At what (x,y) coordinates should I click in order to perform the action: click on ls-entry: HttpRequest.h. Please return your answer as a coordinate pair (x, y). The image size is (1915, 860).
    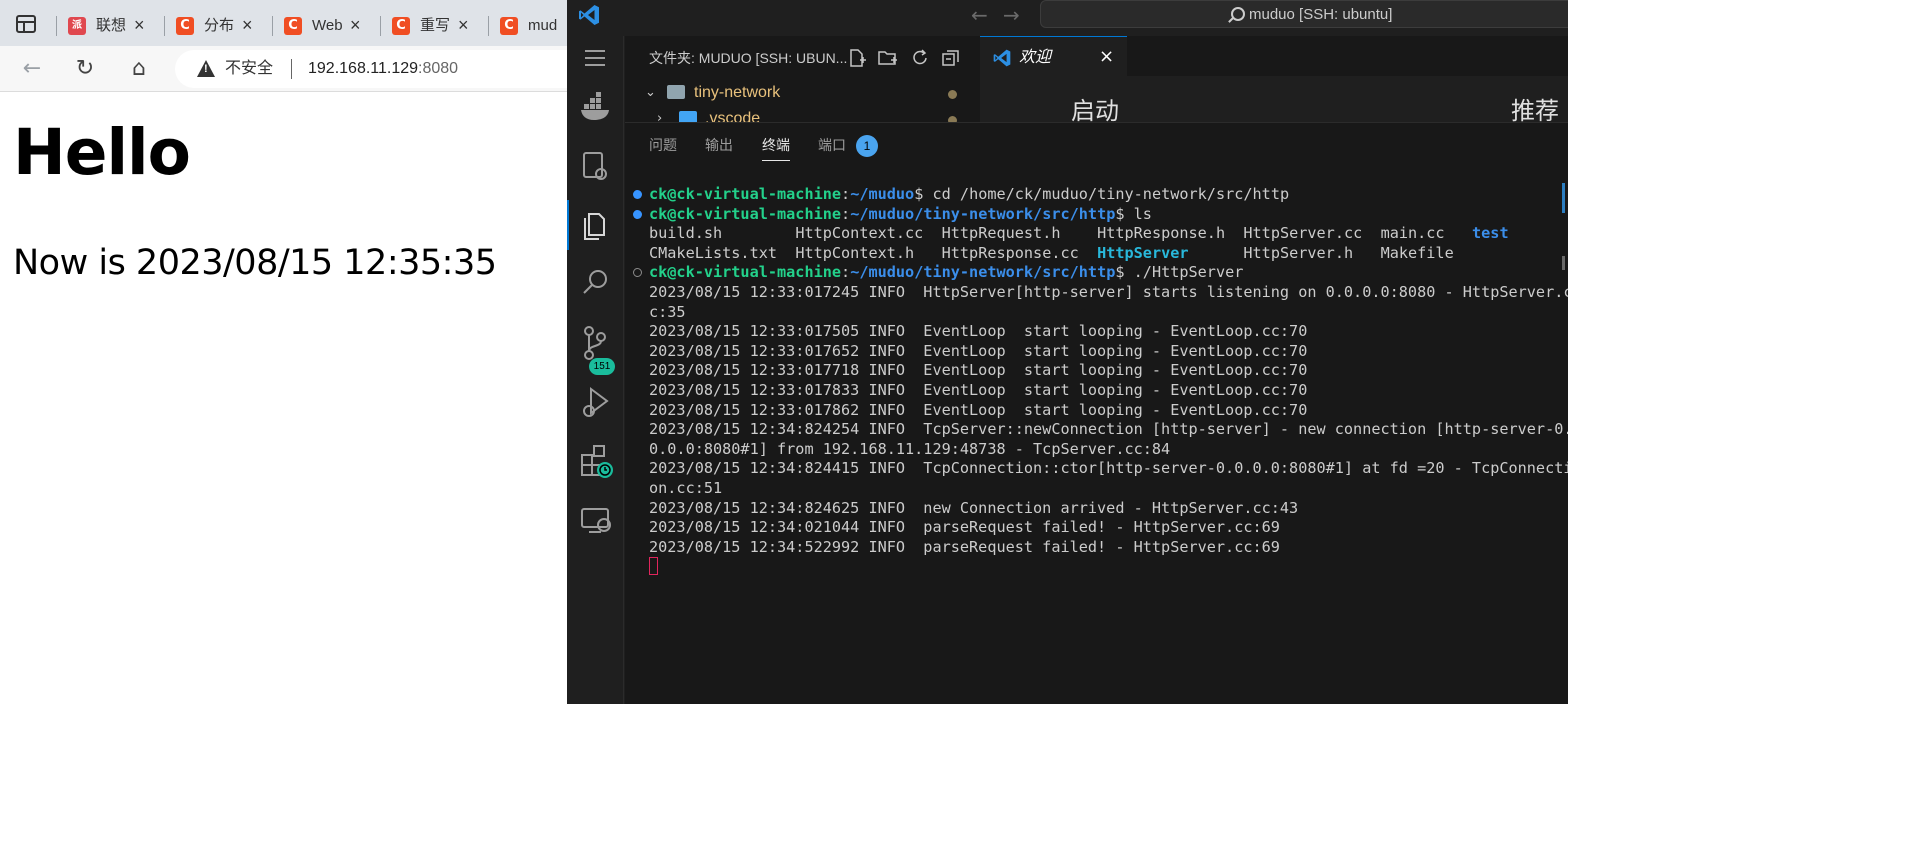
    Looking at the image, I should click on (1001, 233).